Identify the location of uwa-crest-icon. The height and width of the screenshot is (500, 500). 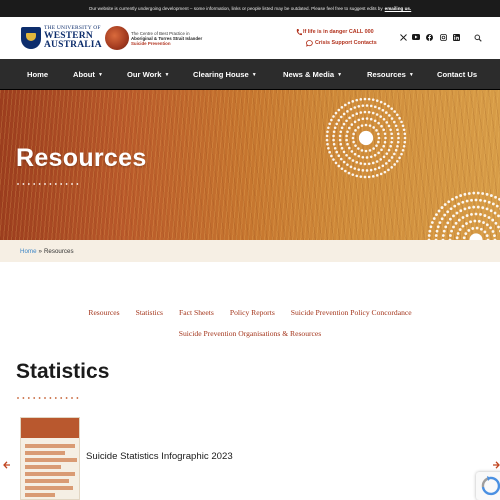
(31, 38).